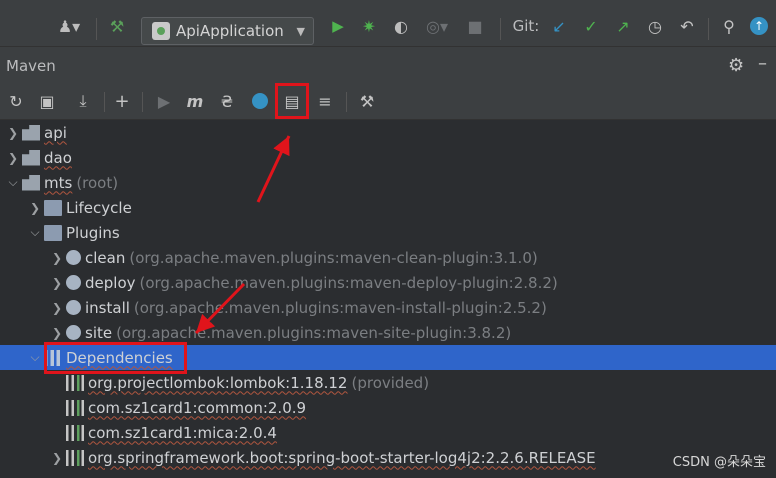 This screenshot has width=776, height=478. Describe the element at coordinates (388, 157) in the screenshot. I see `tree-row: ❯ dao` at that location.